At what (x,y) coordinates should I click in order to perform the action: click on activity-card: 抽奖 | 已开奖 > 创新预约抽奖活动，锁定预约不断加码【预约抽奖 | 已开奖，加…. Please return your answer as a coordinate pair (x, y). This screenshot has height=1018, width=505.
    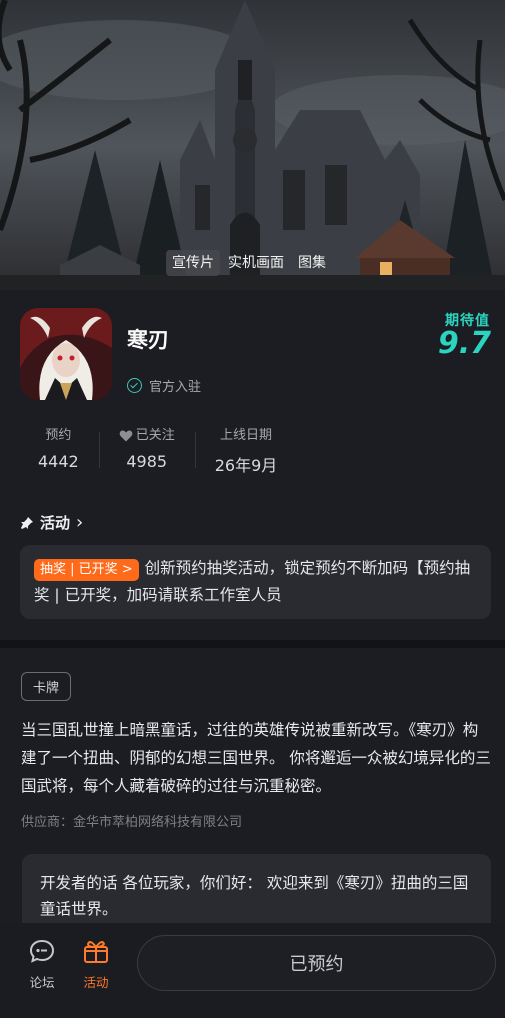
    Looking at the image, I should click on (255, 582).